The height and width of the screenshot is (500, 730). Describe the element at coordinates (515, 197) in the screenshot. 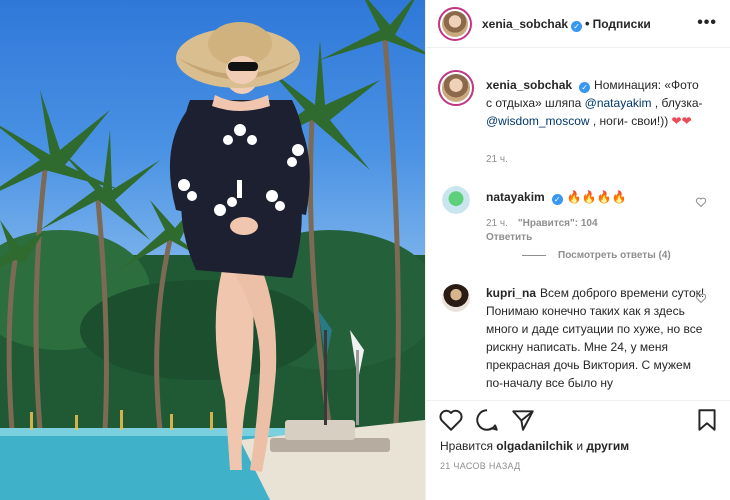

I see `comment-author: natayakim` at that location.